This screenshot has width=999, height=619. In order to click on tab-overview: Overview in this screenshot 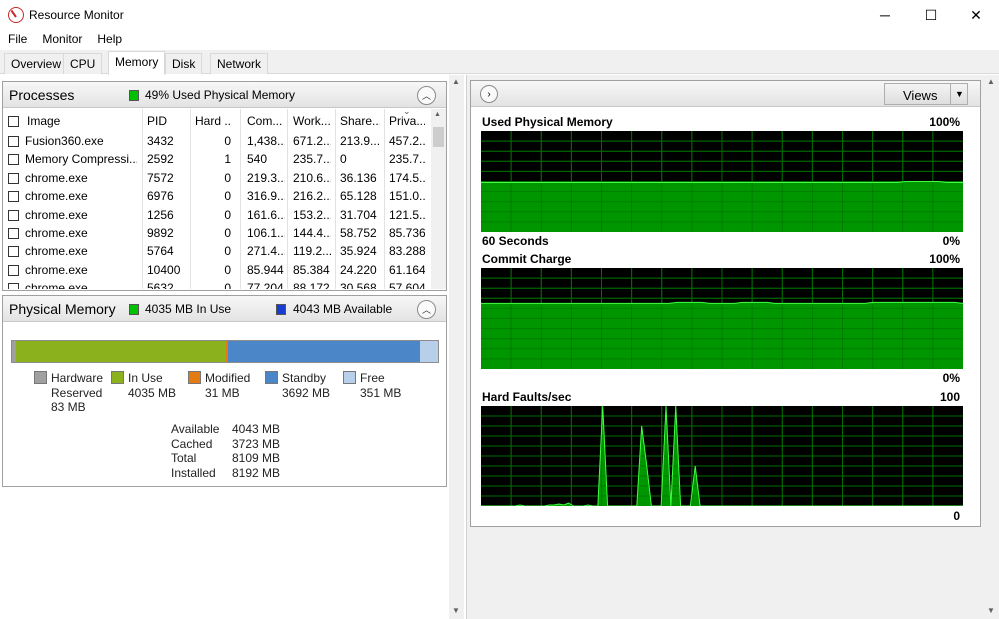, I will do `click(36, 63)`.